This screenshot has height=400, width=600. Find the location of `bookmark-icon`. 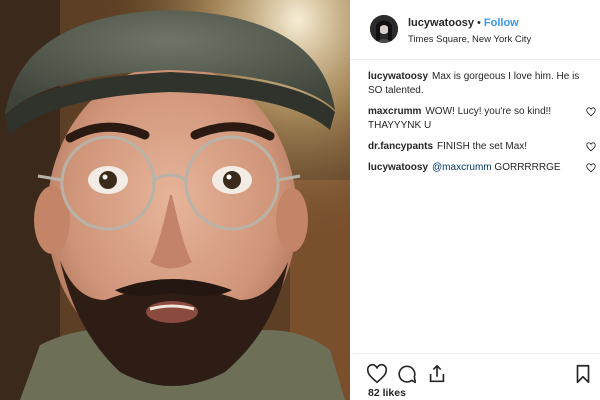

bookmark-icon is located at coordinates (583, 374).